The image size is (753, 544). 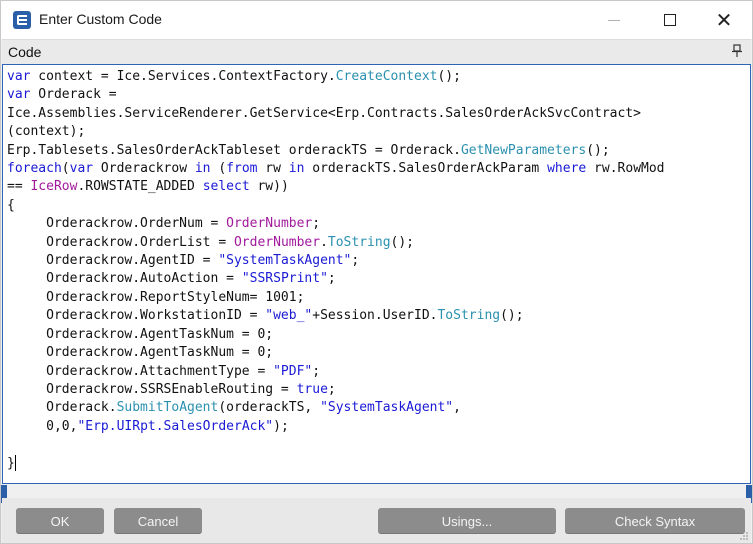 I want to click on code-line: Orderackrow.AttachmentType = "PDF";, so click(x=164, y=371).